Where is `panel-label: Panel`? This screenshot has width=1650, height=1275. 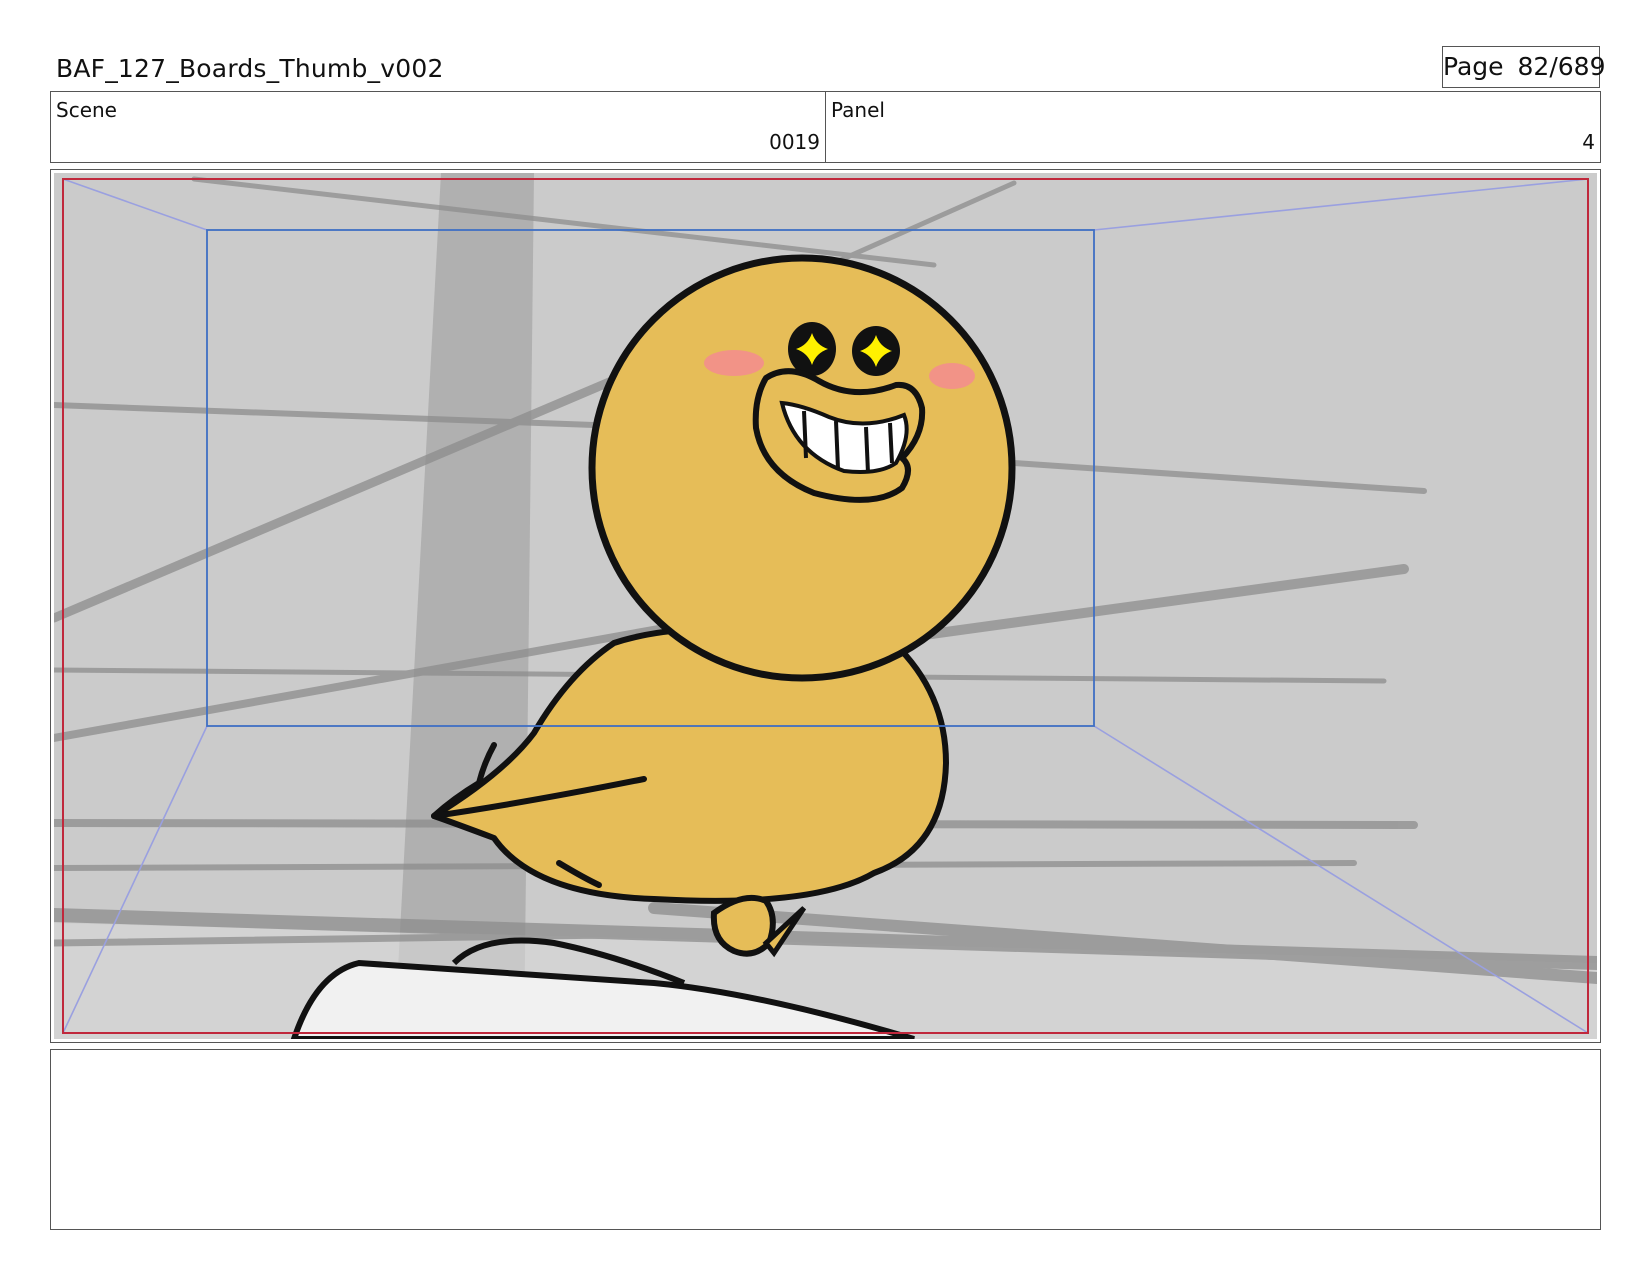 panel-label: Panel is located at coordinates (858, 110).